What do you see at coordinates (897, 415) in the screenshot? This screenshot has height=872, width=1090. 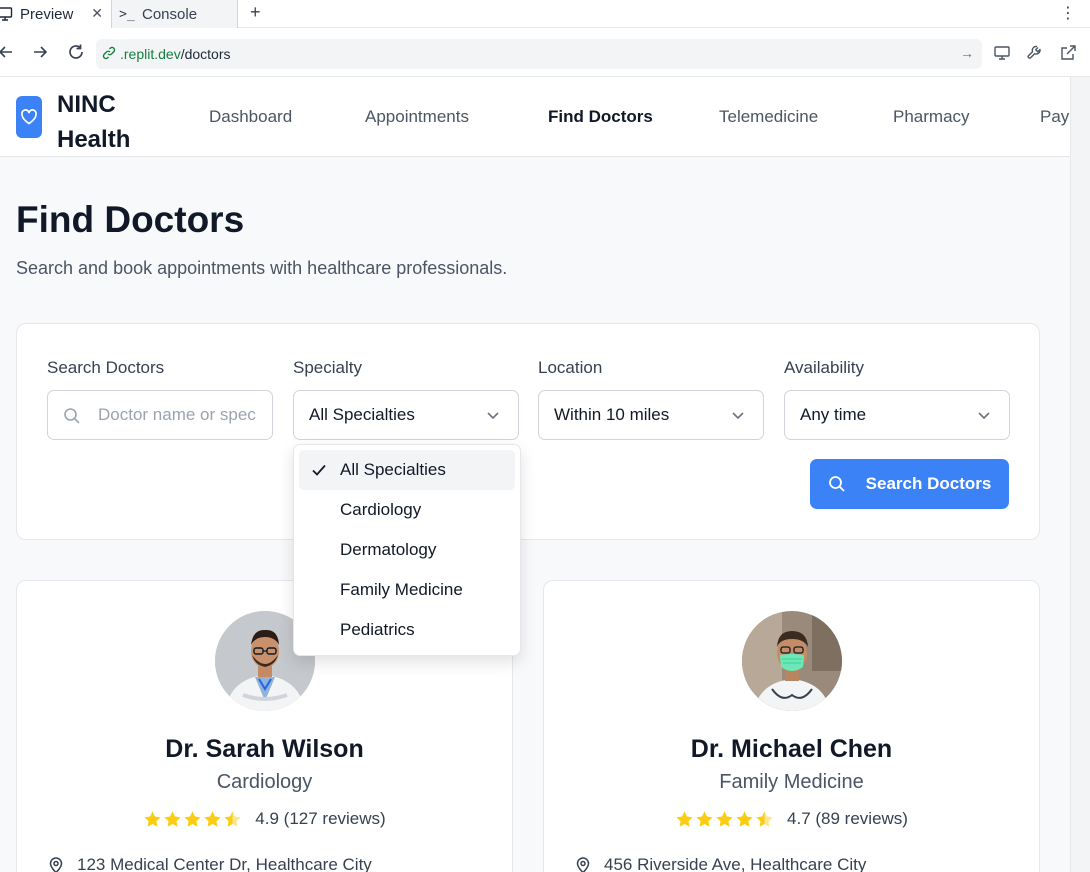 I see `availability-select: Any time` at bounding box center [897, 415].